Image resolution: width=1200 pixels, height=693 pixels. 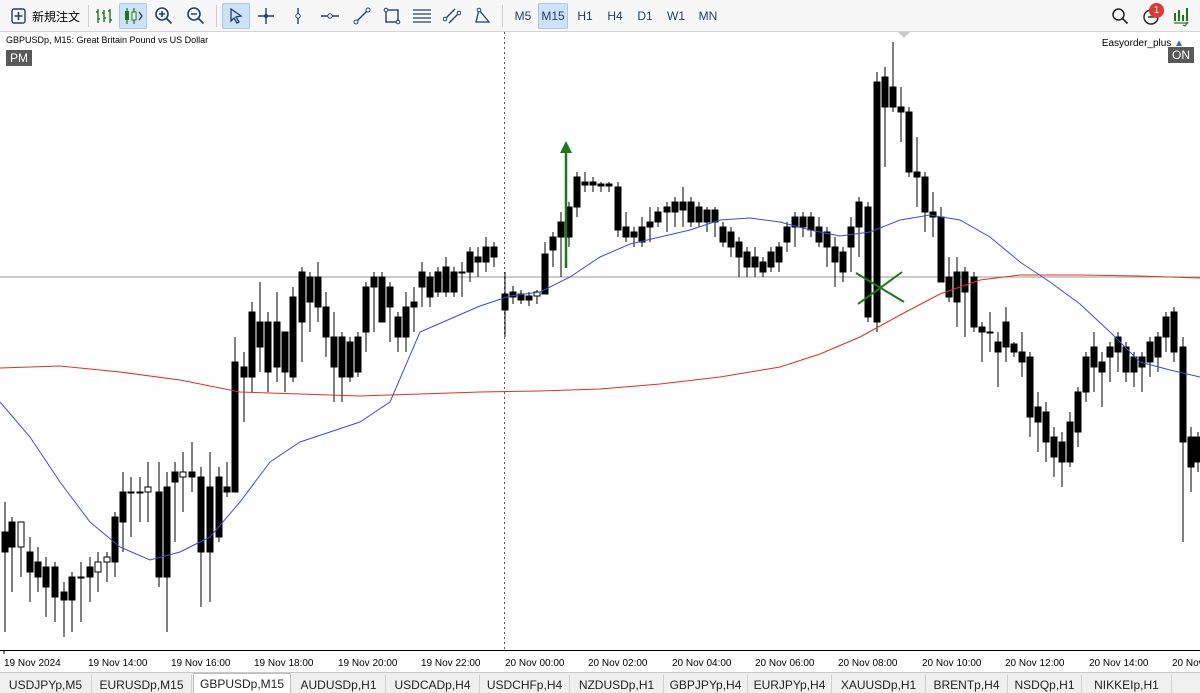 What do you see at coordinates (433, 684) in the screenshot?
I see `chart-tab: USDCADp,H4` at bounding box center [433, 684].